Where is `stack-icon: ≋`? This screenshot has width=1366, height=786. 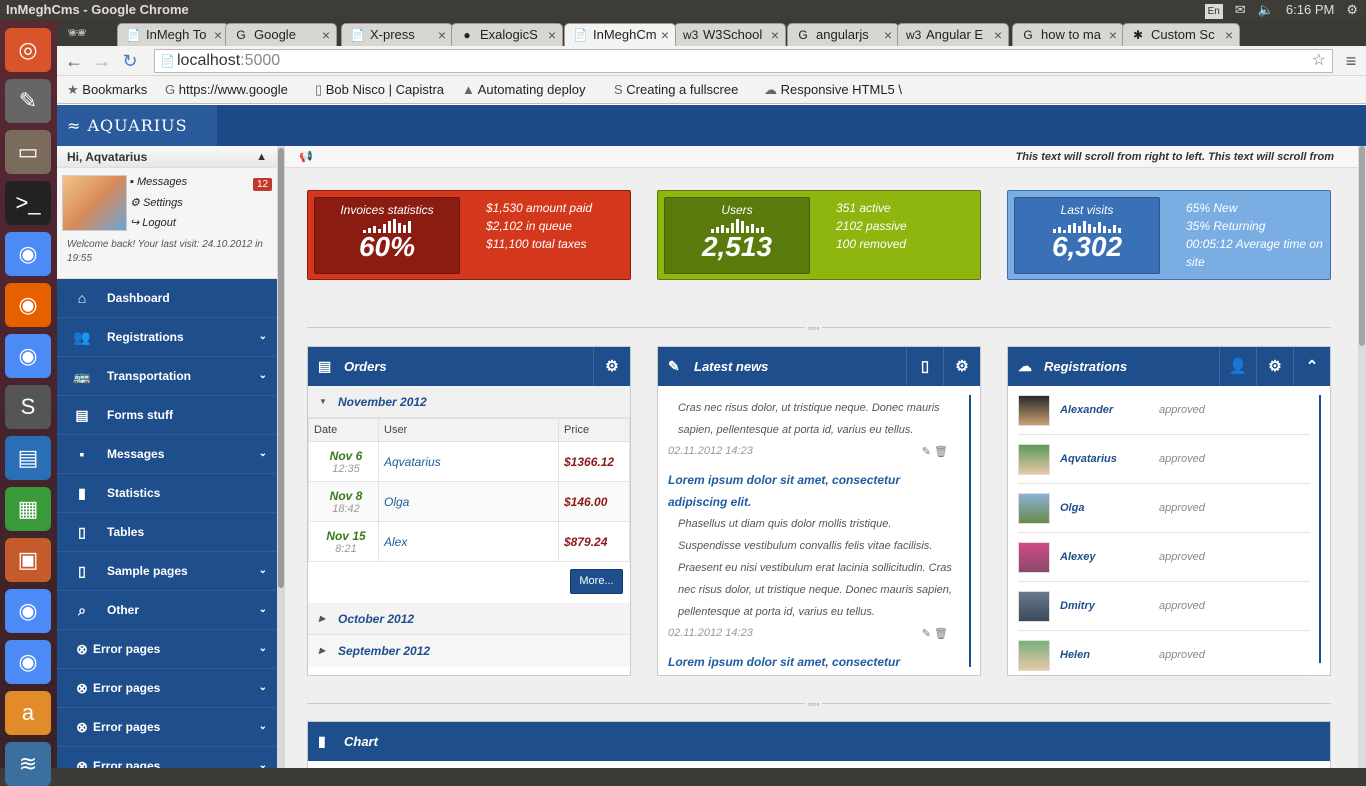
stack-icon: ≋ is located at coordinates (28, 764).